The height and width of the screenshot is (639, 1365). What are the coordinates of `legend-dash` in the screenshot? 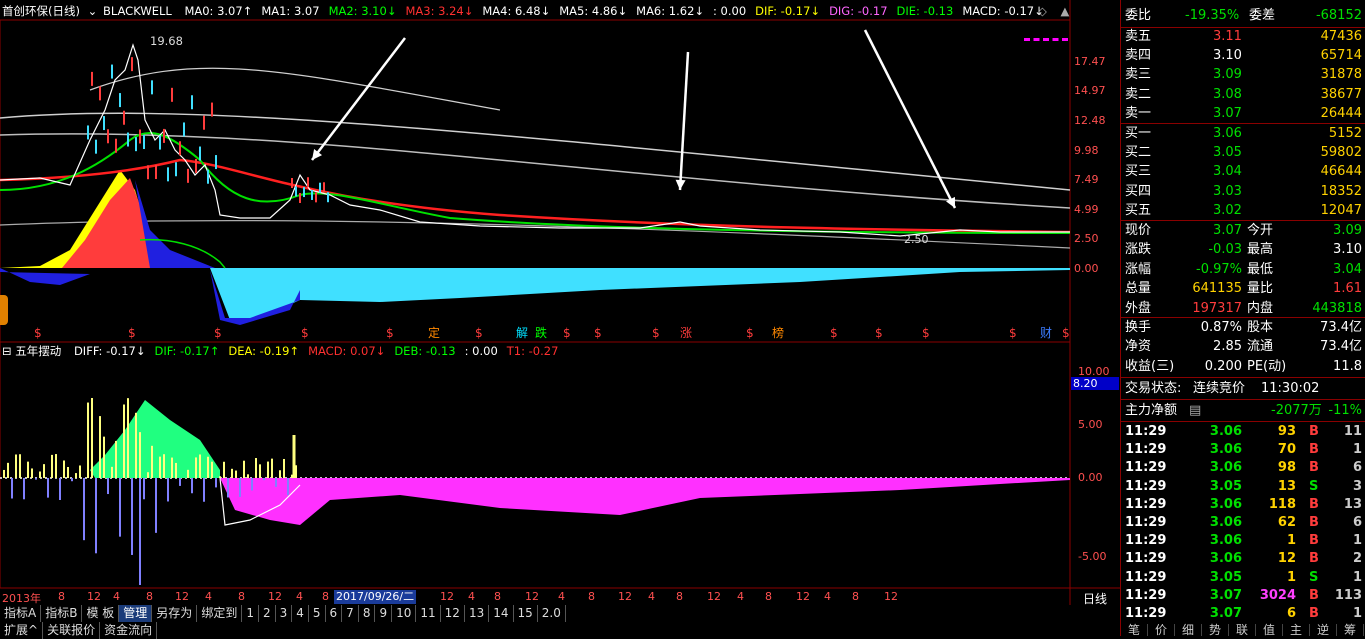 It's located at (1046, 39).